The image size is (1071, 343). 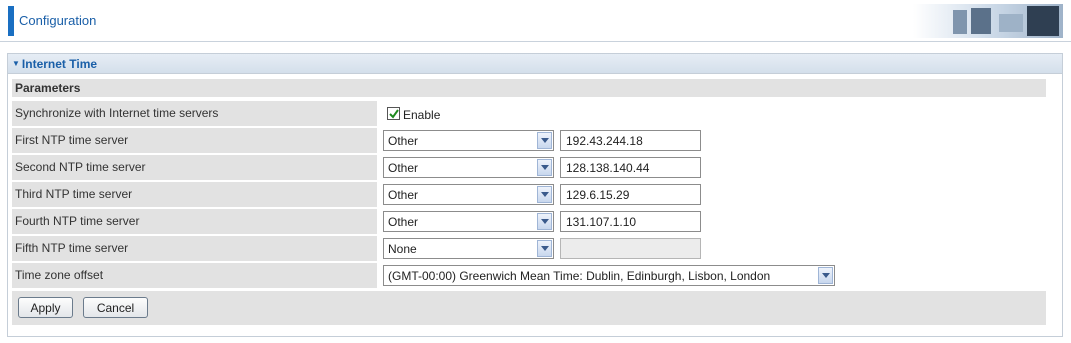 I want to click on parameters-label: Parameters, so click(x=48, y=88).